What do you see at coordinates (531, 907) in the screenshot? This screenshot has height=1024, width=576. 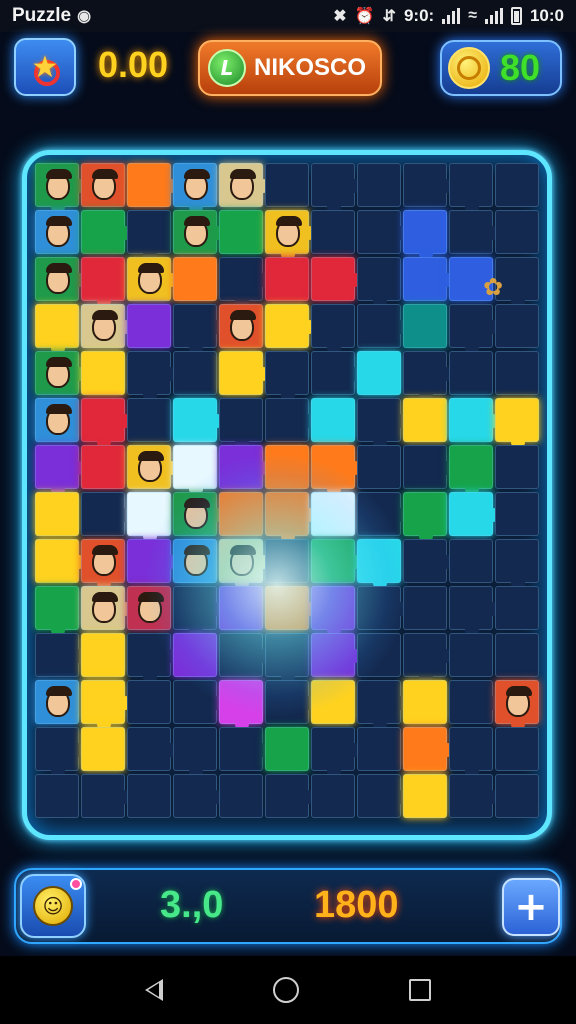 I see `add-button: +` at bounding box center [531, 907].